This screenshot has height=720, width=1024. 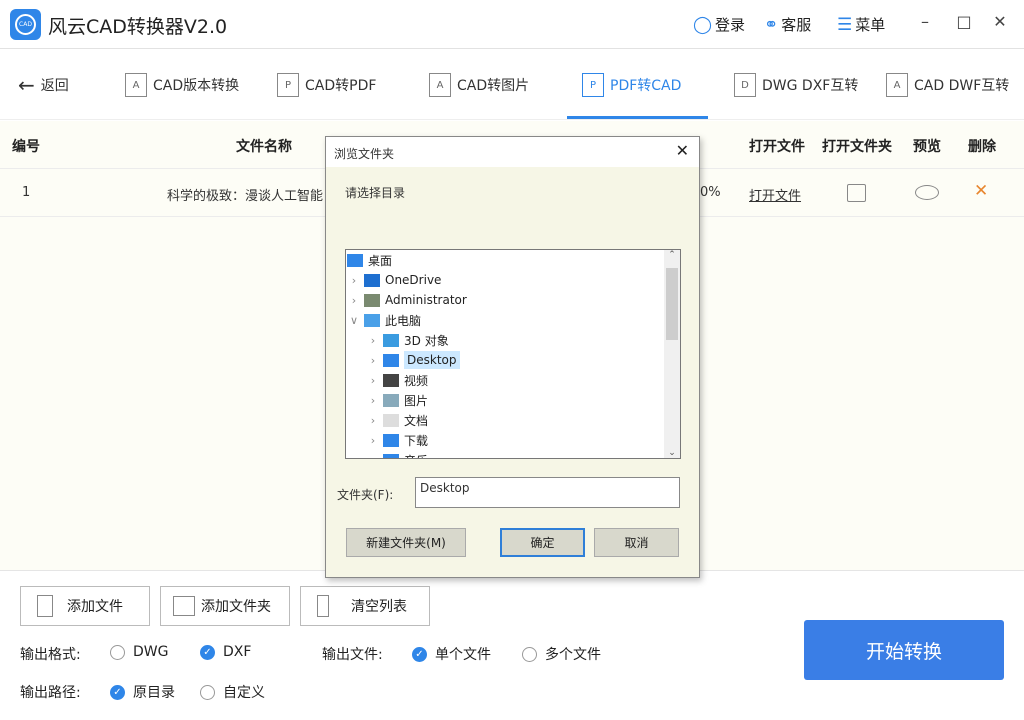 What do you see at coordinates (426, 340) in the screenshot?
I see `tree-item-label: 3D 对象` at bounding box center [426, 340].